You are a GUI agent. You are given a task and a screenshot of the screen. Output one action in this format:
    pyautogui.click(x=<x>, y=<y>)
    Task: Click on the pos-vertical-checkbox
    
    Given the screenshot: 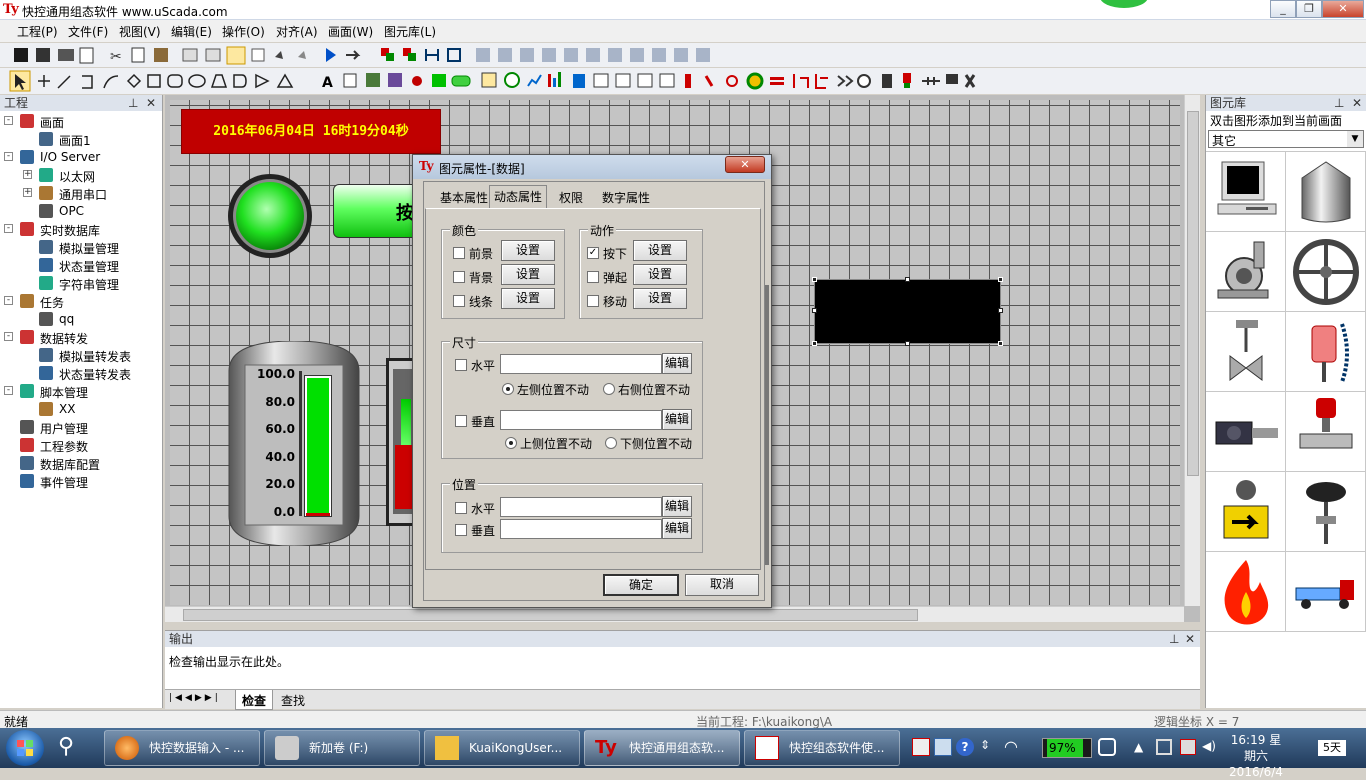 What is the action you would take?
    pyautogui.click(x=461, y=530)
    